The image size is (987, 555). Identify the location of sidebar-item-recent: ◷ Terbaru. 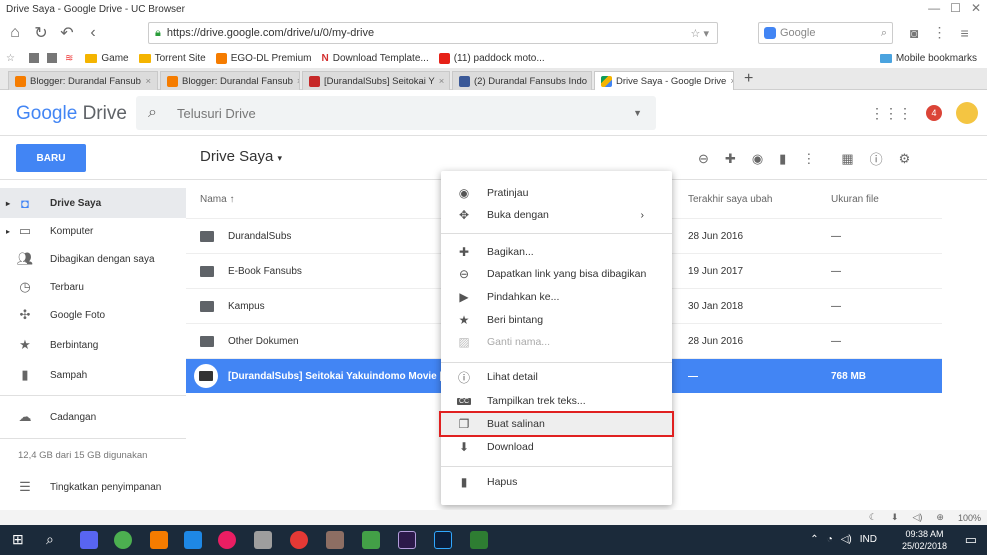
(93, 287).